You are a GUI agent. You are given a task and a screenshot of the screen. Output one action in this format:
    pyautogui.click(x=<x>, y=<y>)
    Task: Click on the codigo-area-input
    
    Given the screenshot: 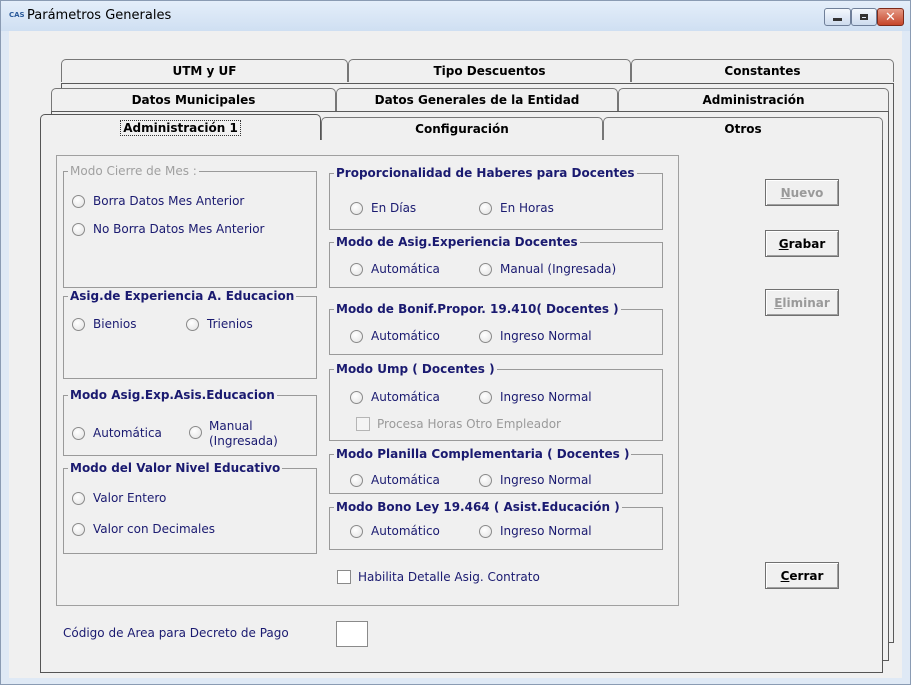 What is the action you would take?
    pyautogui.click(x=352, y=634)
    